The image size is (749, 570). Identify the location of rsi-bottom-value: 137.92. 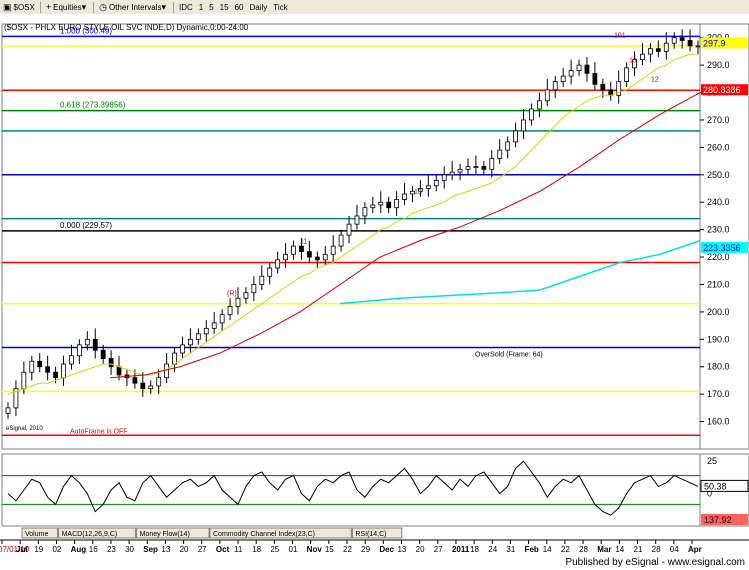
(718, 520).